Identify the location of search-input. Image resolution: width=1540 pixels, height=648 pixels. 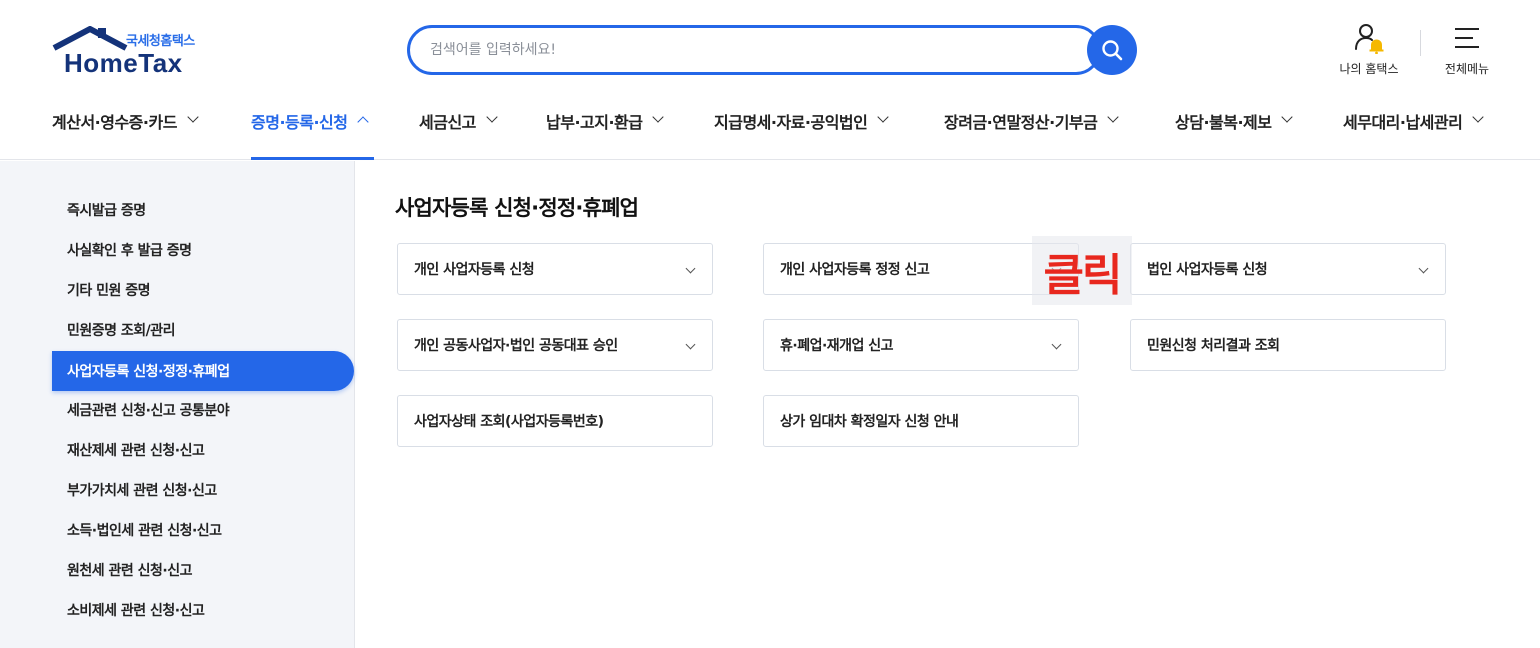
(750, 50).